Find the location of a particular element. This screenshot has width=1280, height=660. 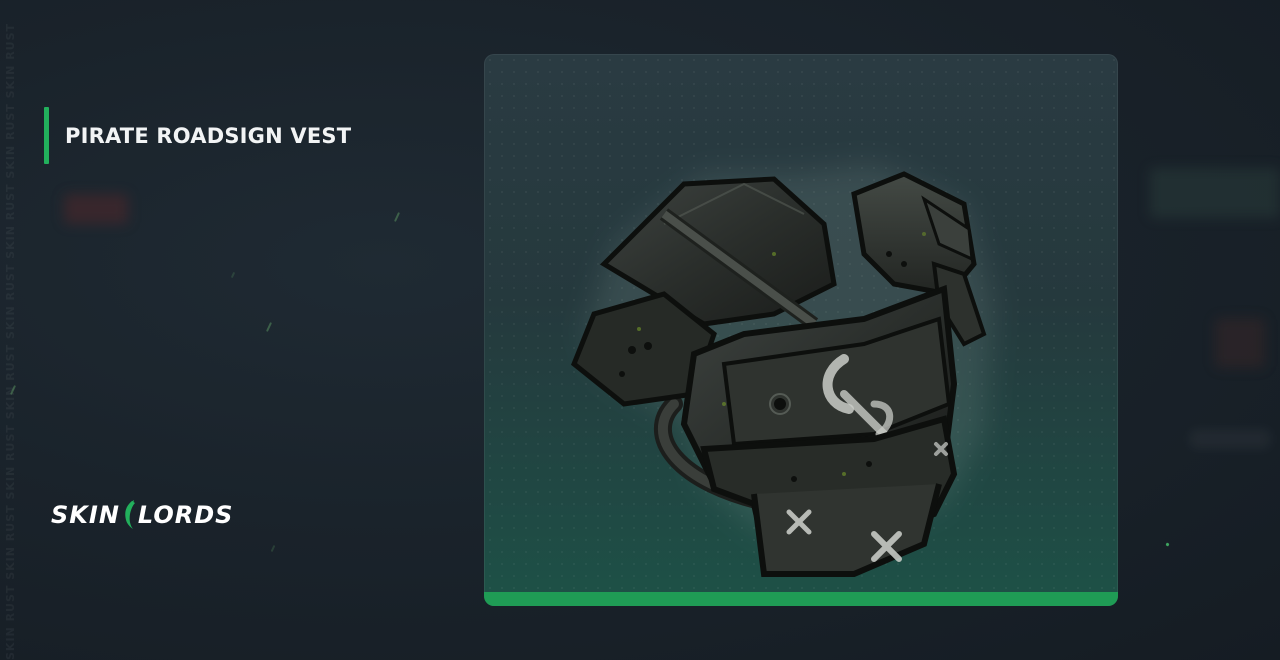

rarity-bar is located at coordinates (801, 599).